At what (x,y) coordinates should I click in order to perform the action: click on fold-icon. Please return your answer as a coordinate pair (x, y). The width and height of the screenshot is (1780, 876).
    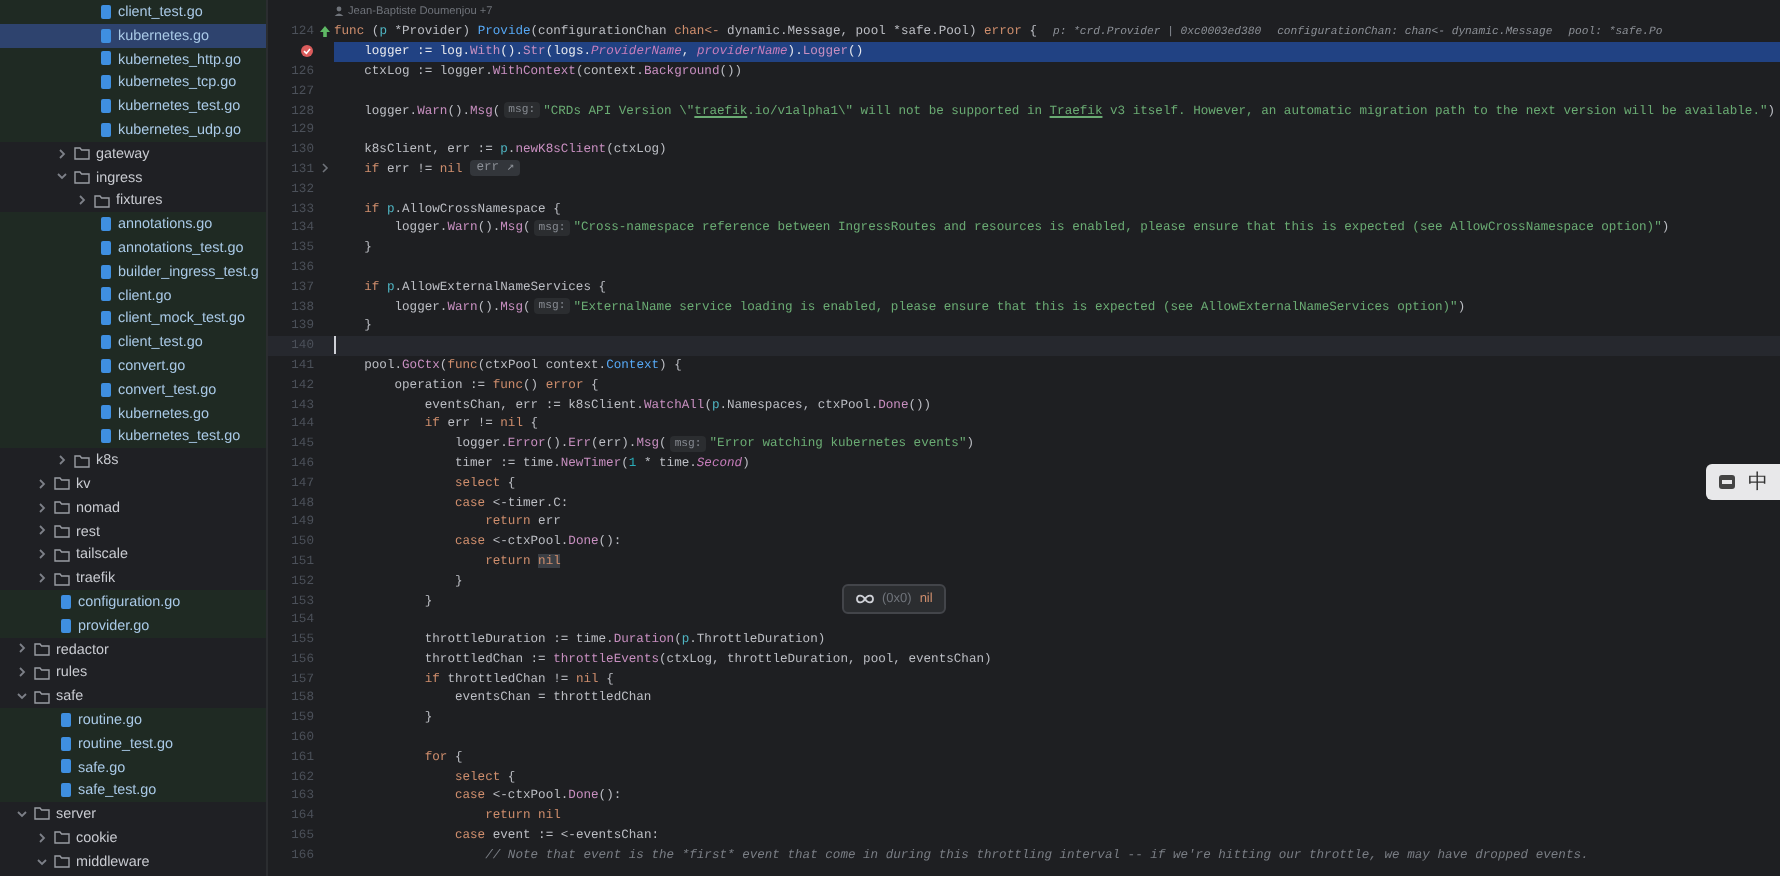
    Looking at the image, I should click on (324, 168).